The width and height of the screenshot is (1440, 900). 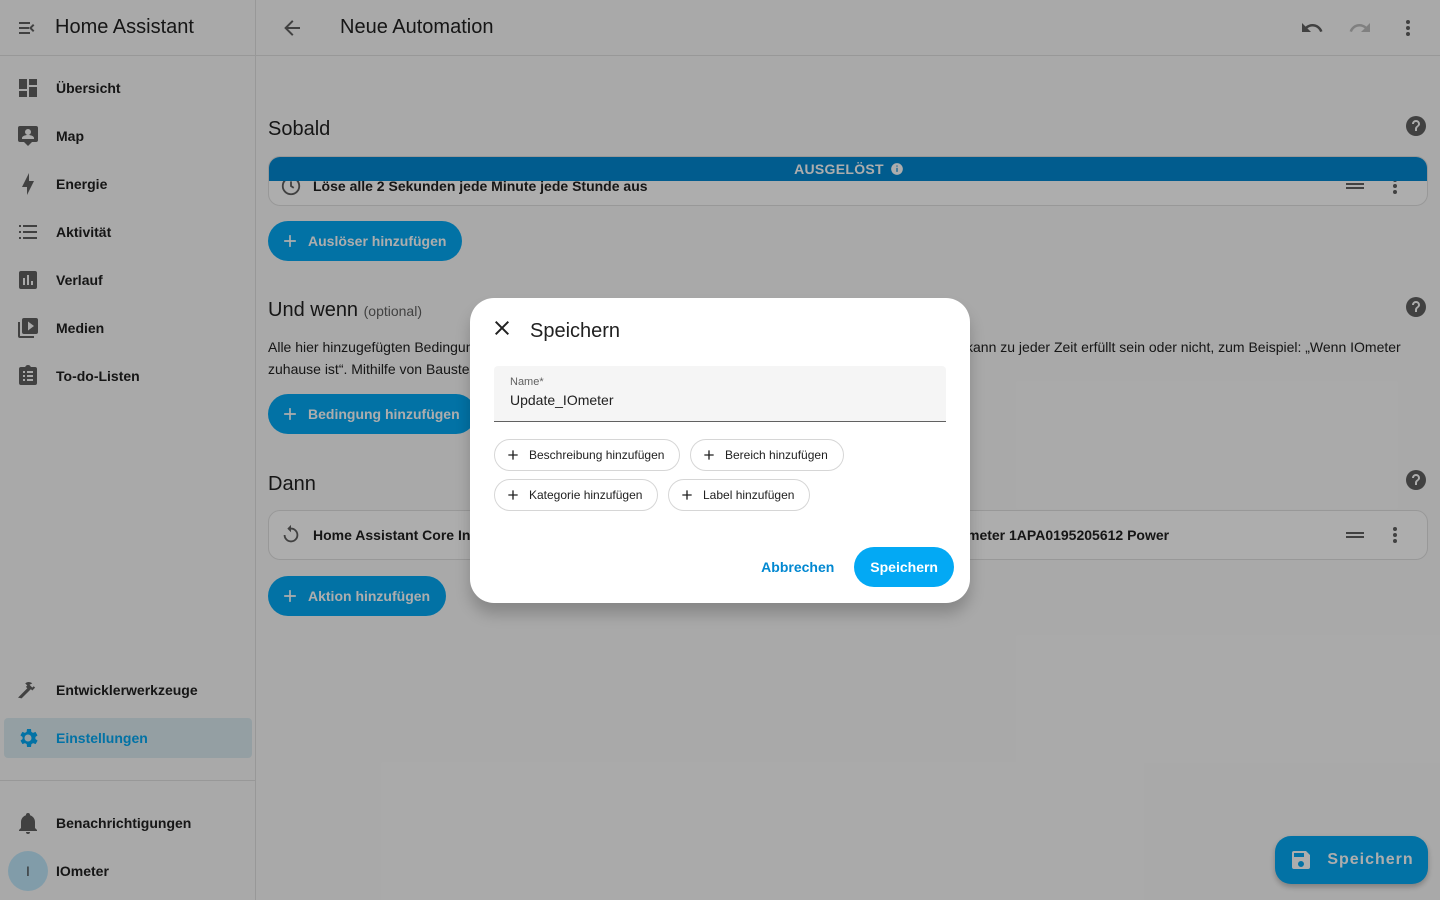 I want to click on name-input, so click(x=720, y=400).